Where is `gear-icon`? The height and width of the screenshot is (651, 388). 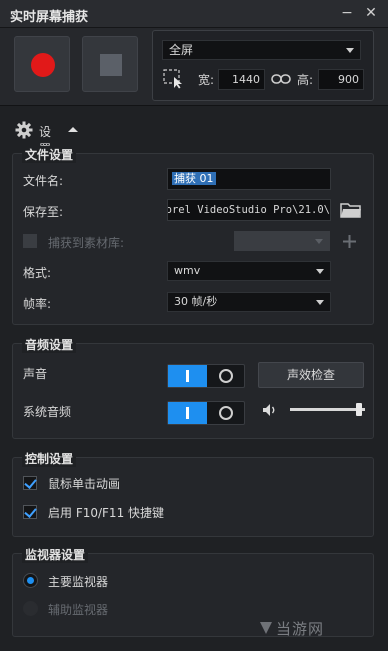 gear-icon is located at coordinates (24, 130).